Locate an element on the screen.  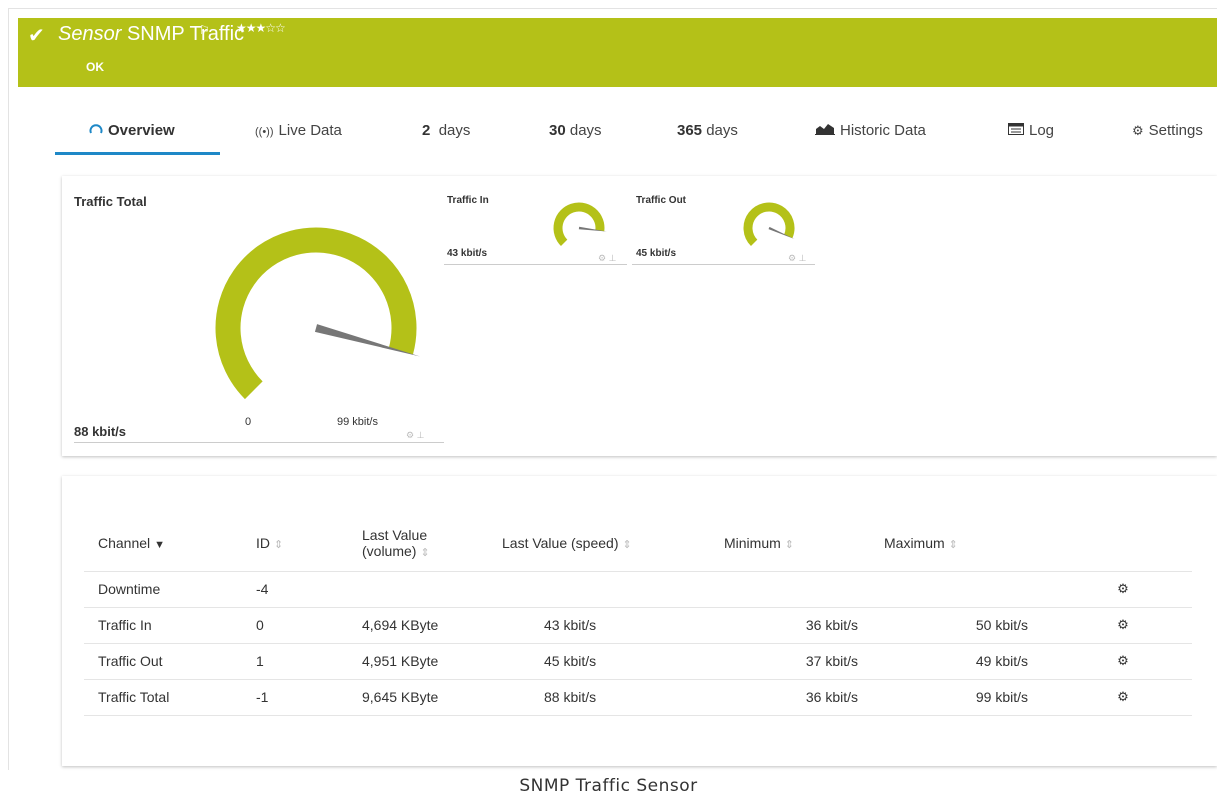
header-label: (volume) is located at coordinates (389, 551).